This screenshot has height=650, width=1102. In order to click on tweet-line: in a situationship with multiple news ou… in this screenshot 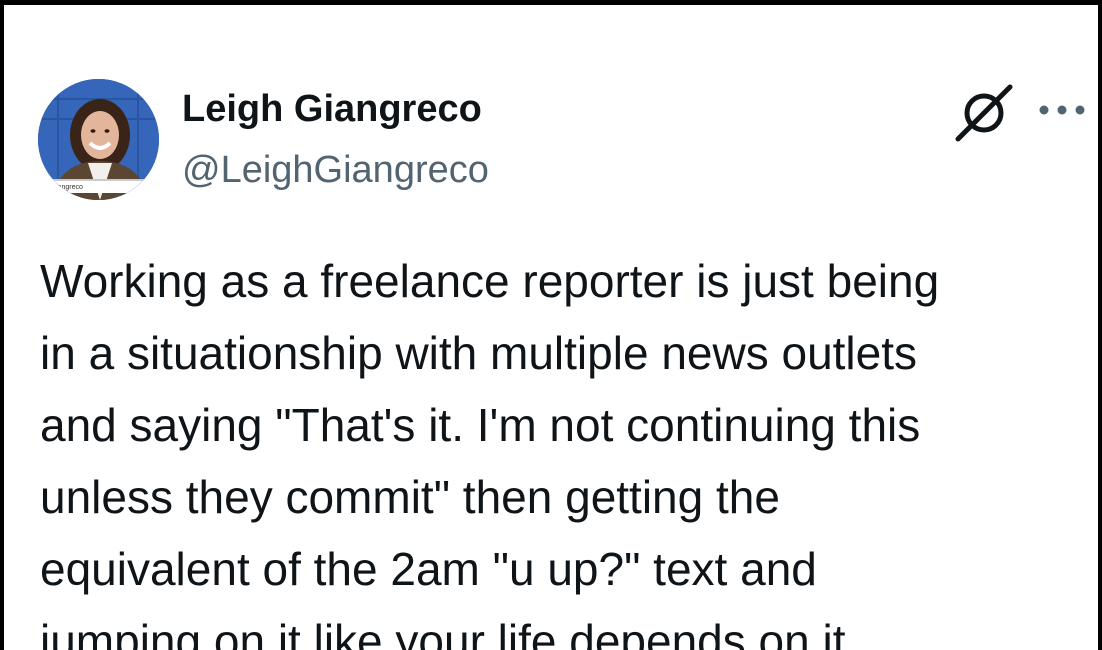, I will do `click(479, 353)`.